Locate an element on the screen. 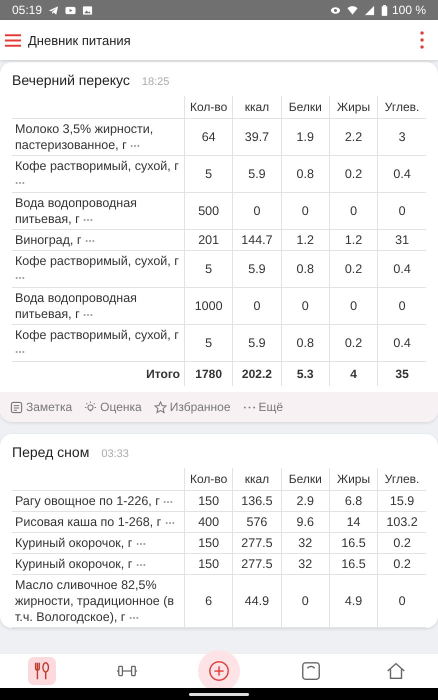 This screenshot has width=438, height=700. add-icon is located at coordinates (219, 671).